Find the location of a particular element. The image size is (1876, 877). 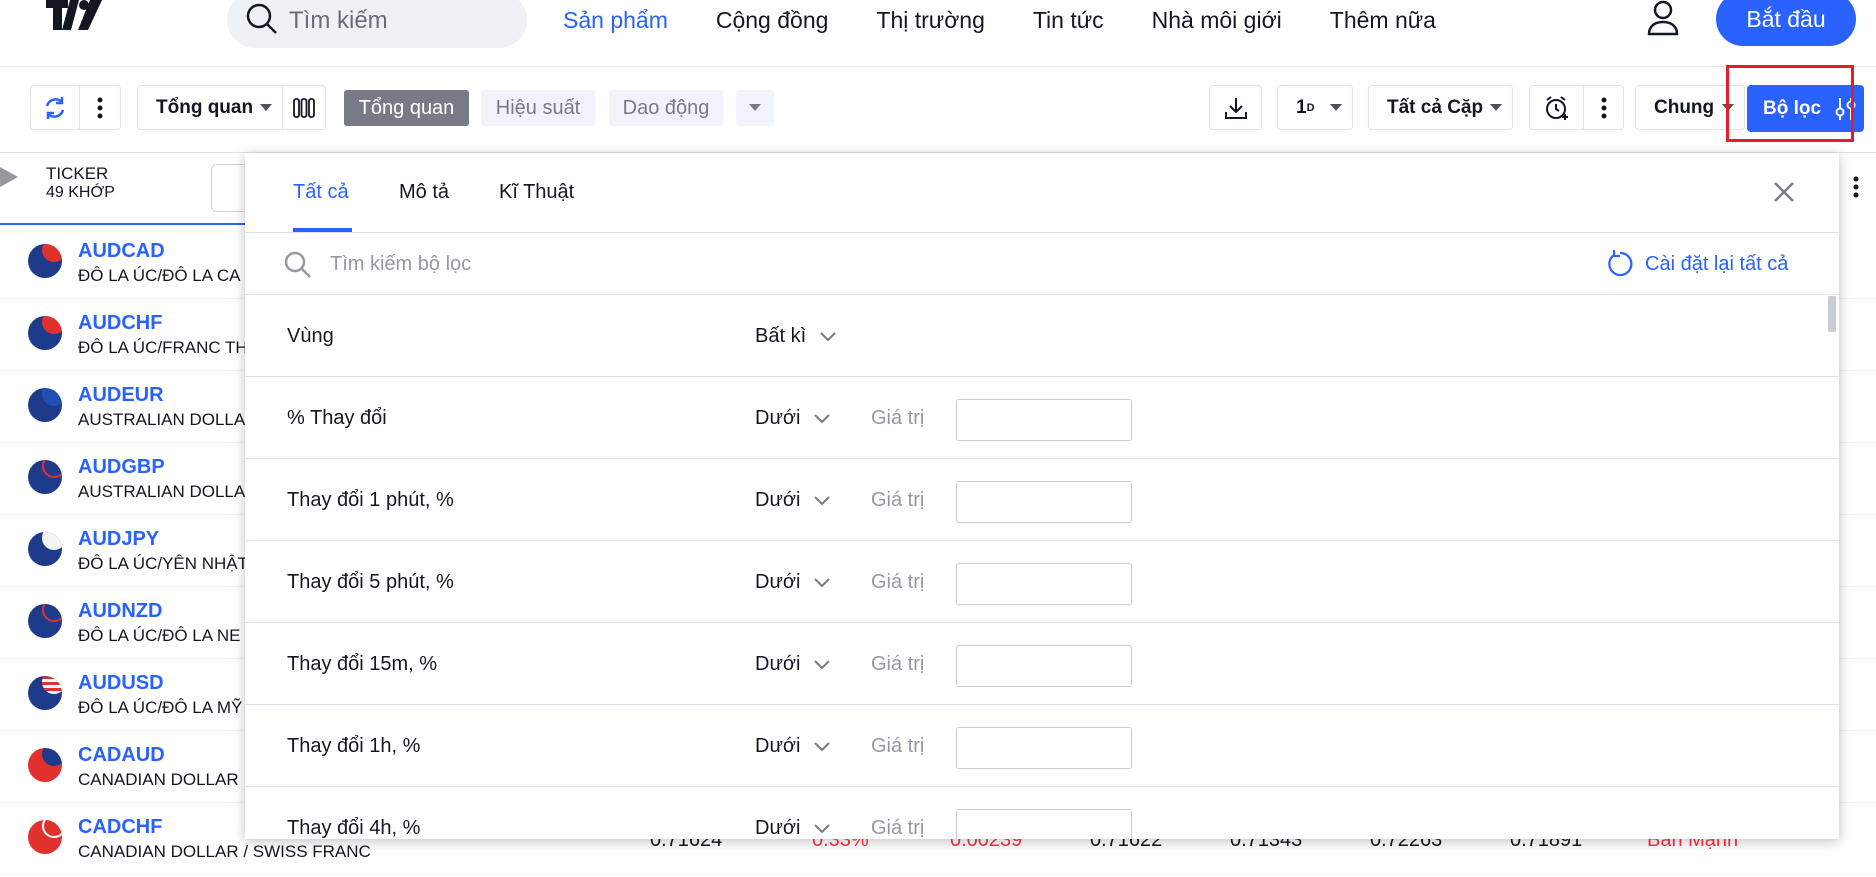

filter-row: Thay đổi 1 phút, % Dưới Giá trị is located at coordinates (1042, 500).